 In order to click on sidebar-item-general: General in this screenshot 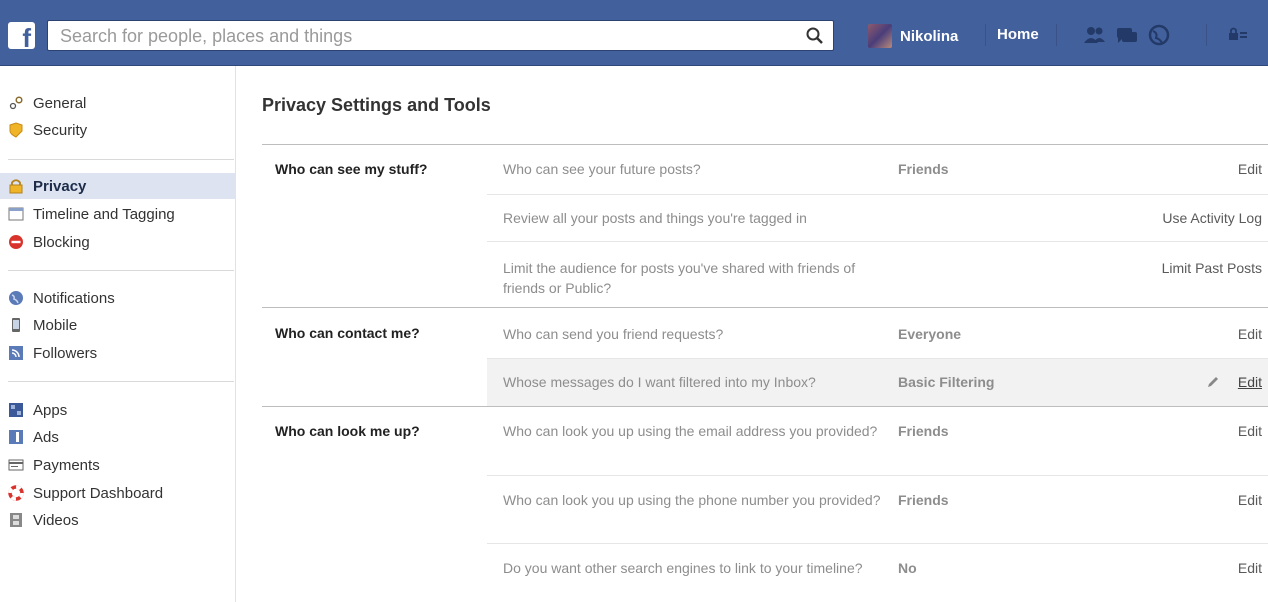, I will do `click(118, 103)`.